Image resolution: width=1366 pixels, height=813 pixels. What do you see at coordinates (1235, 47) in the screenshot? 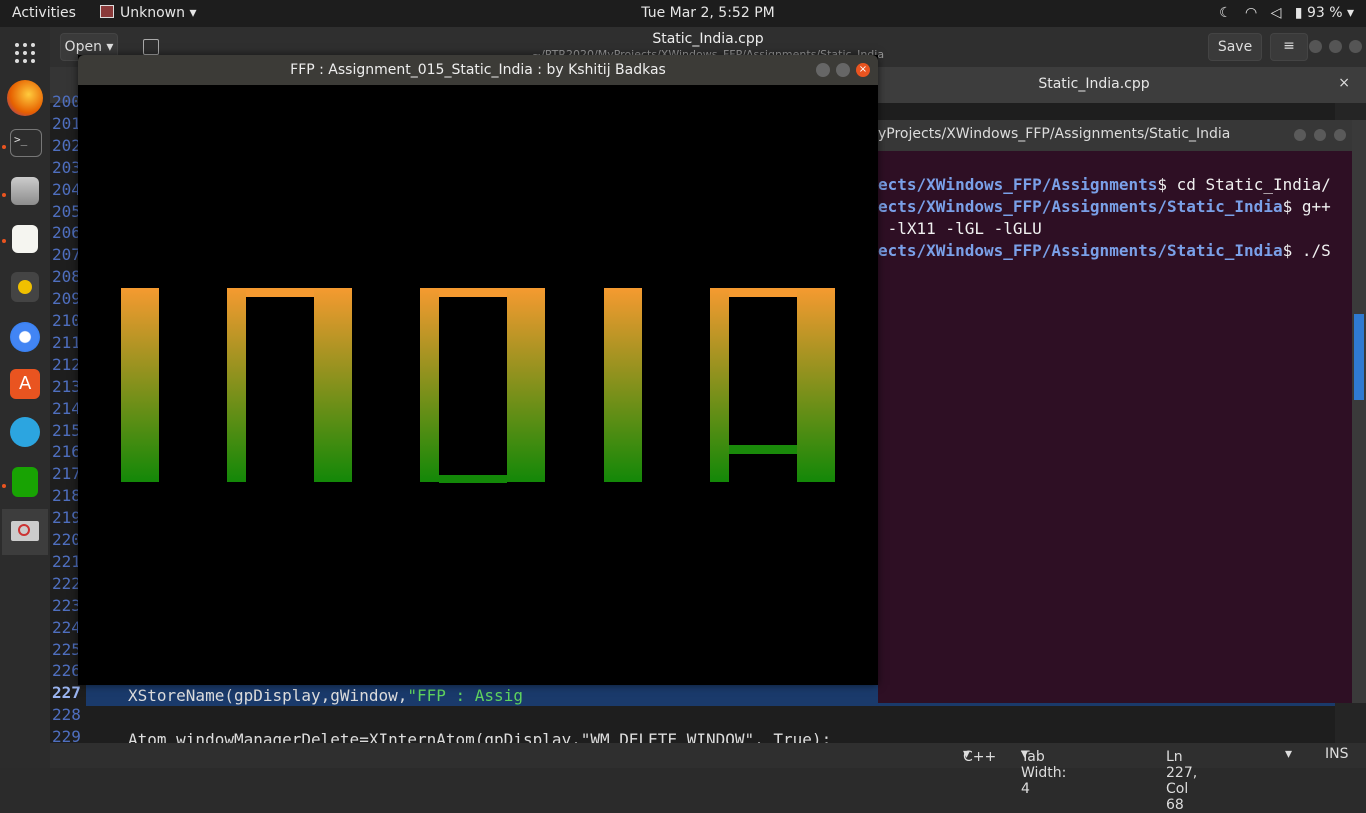
I see `save-button: Save` at bounding box center [1235, 47].